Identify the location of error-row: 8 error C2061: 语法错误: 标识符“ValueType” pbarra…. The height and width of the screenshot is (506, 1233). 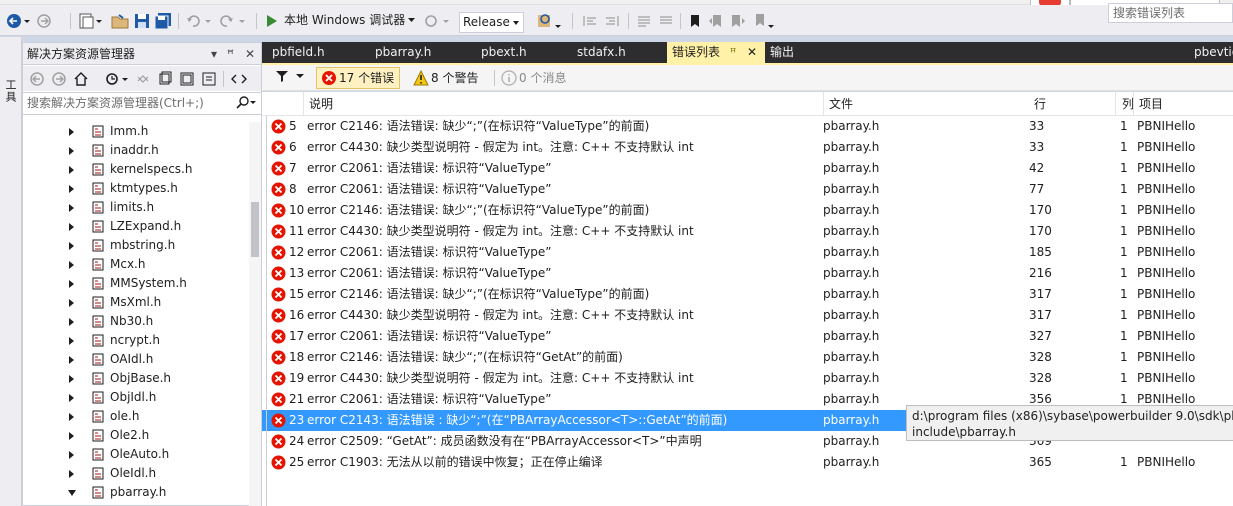
(747, 189).